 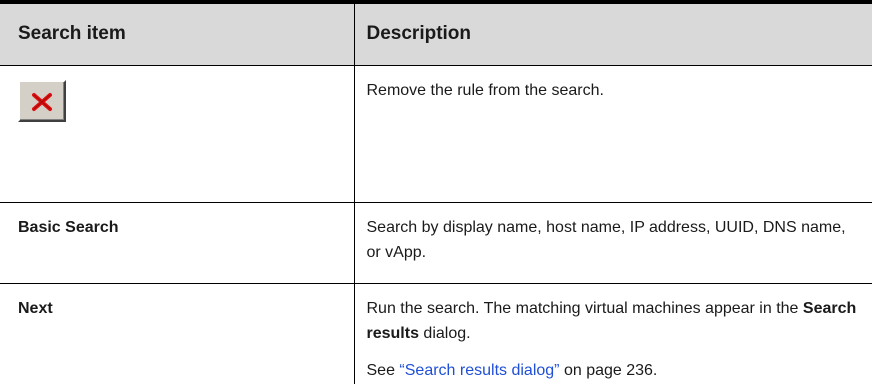 I want to click on description-post: dialog., so click(x=444, y=333).